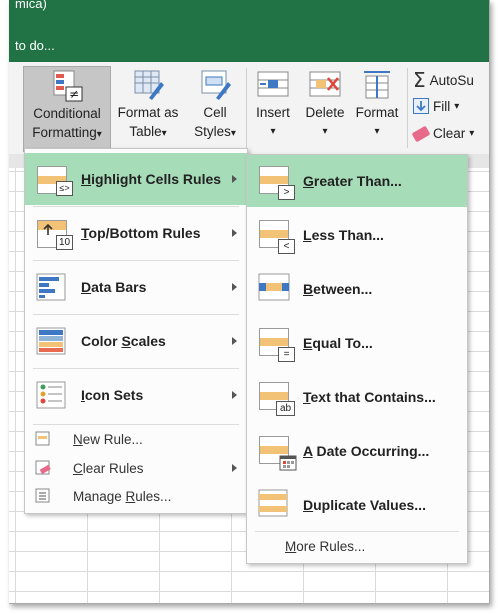 The width and height of the screenshot is (498, 614). Describe the element at coordinates (113, 468) in the screenshot. I see `menu-item-label: lear Rules` at that location.